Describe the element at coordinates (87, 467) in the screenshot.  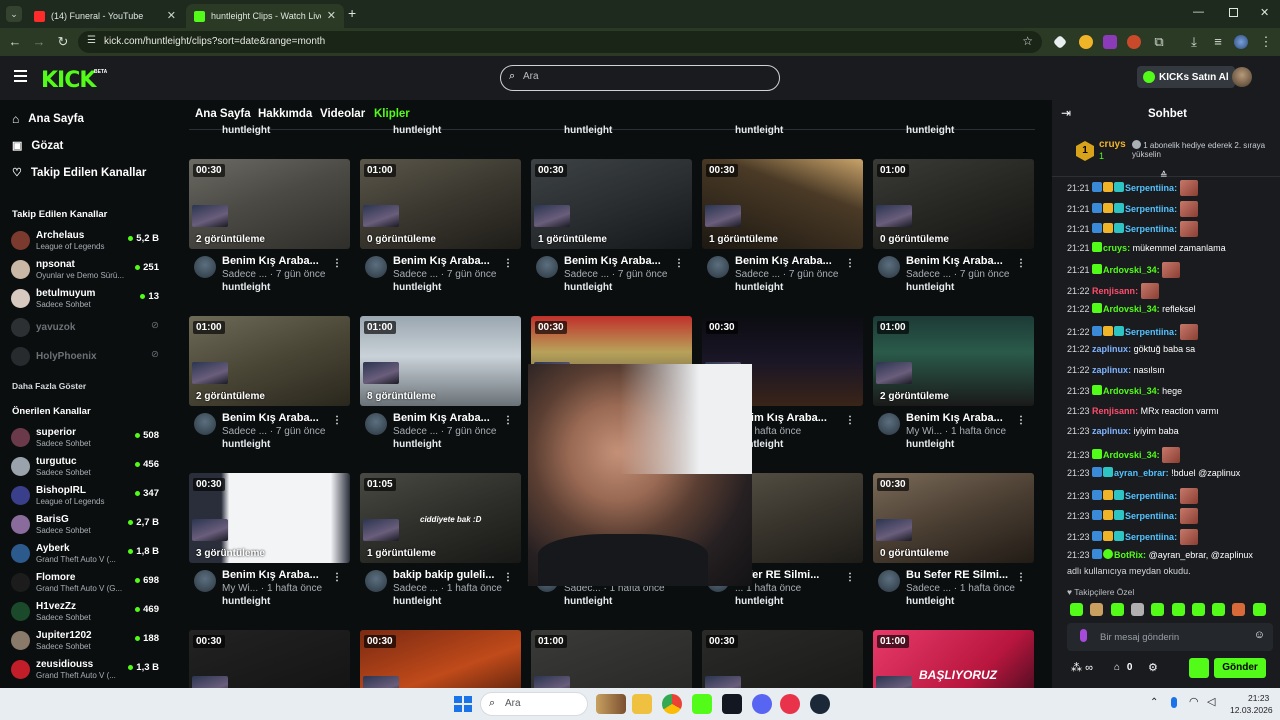
I see `sidebar-channel: turgutuc Sadece Sohbet 456` at that location.